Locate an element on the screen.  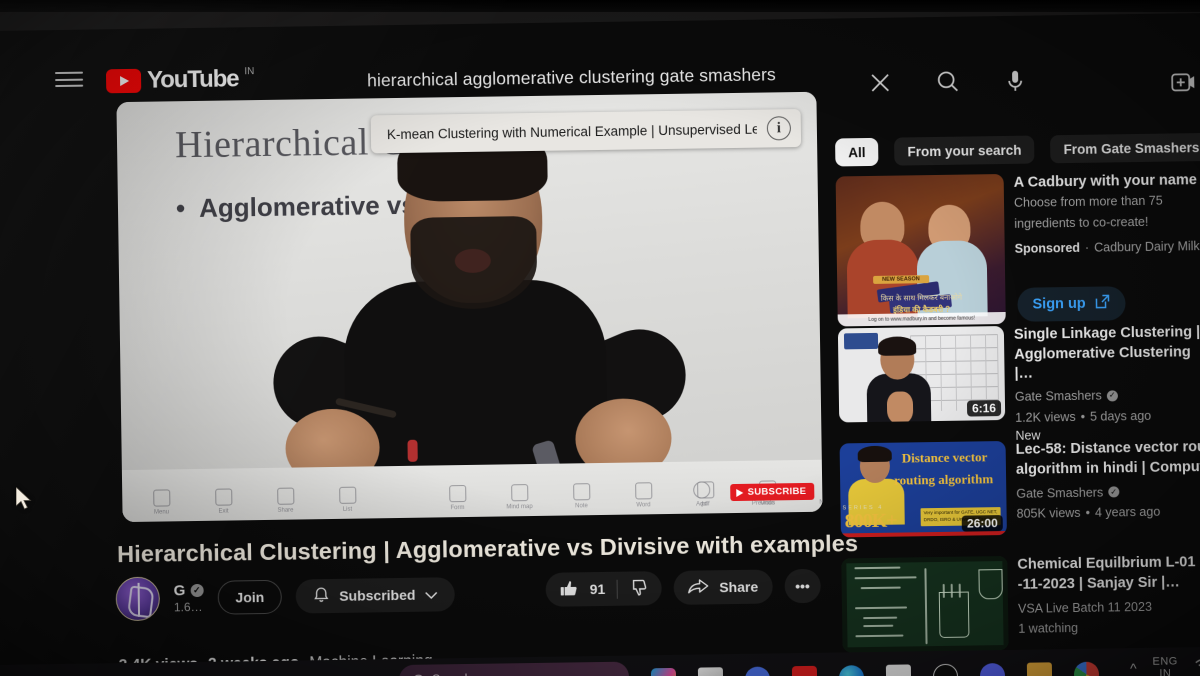
extensions-puzzle-icon: ⏣ is located at coordinates (1184, 0).